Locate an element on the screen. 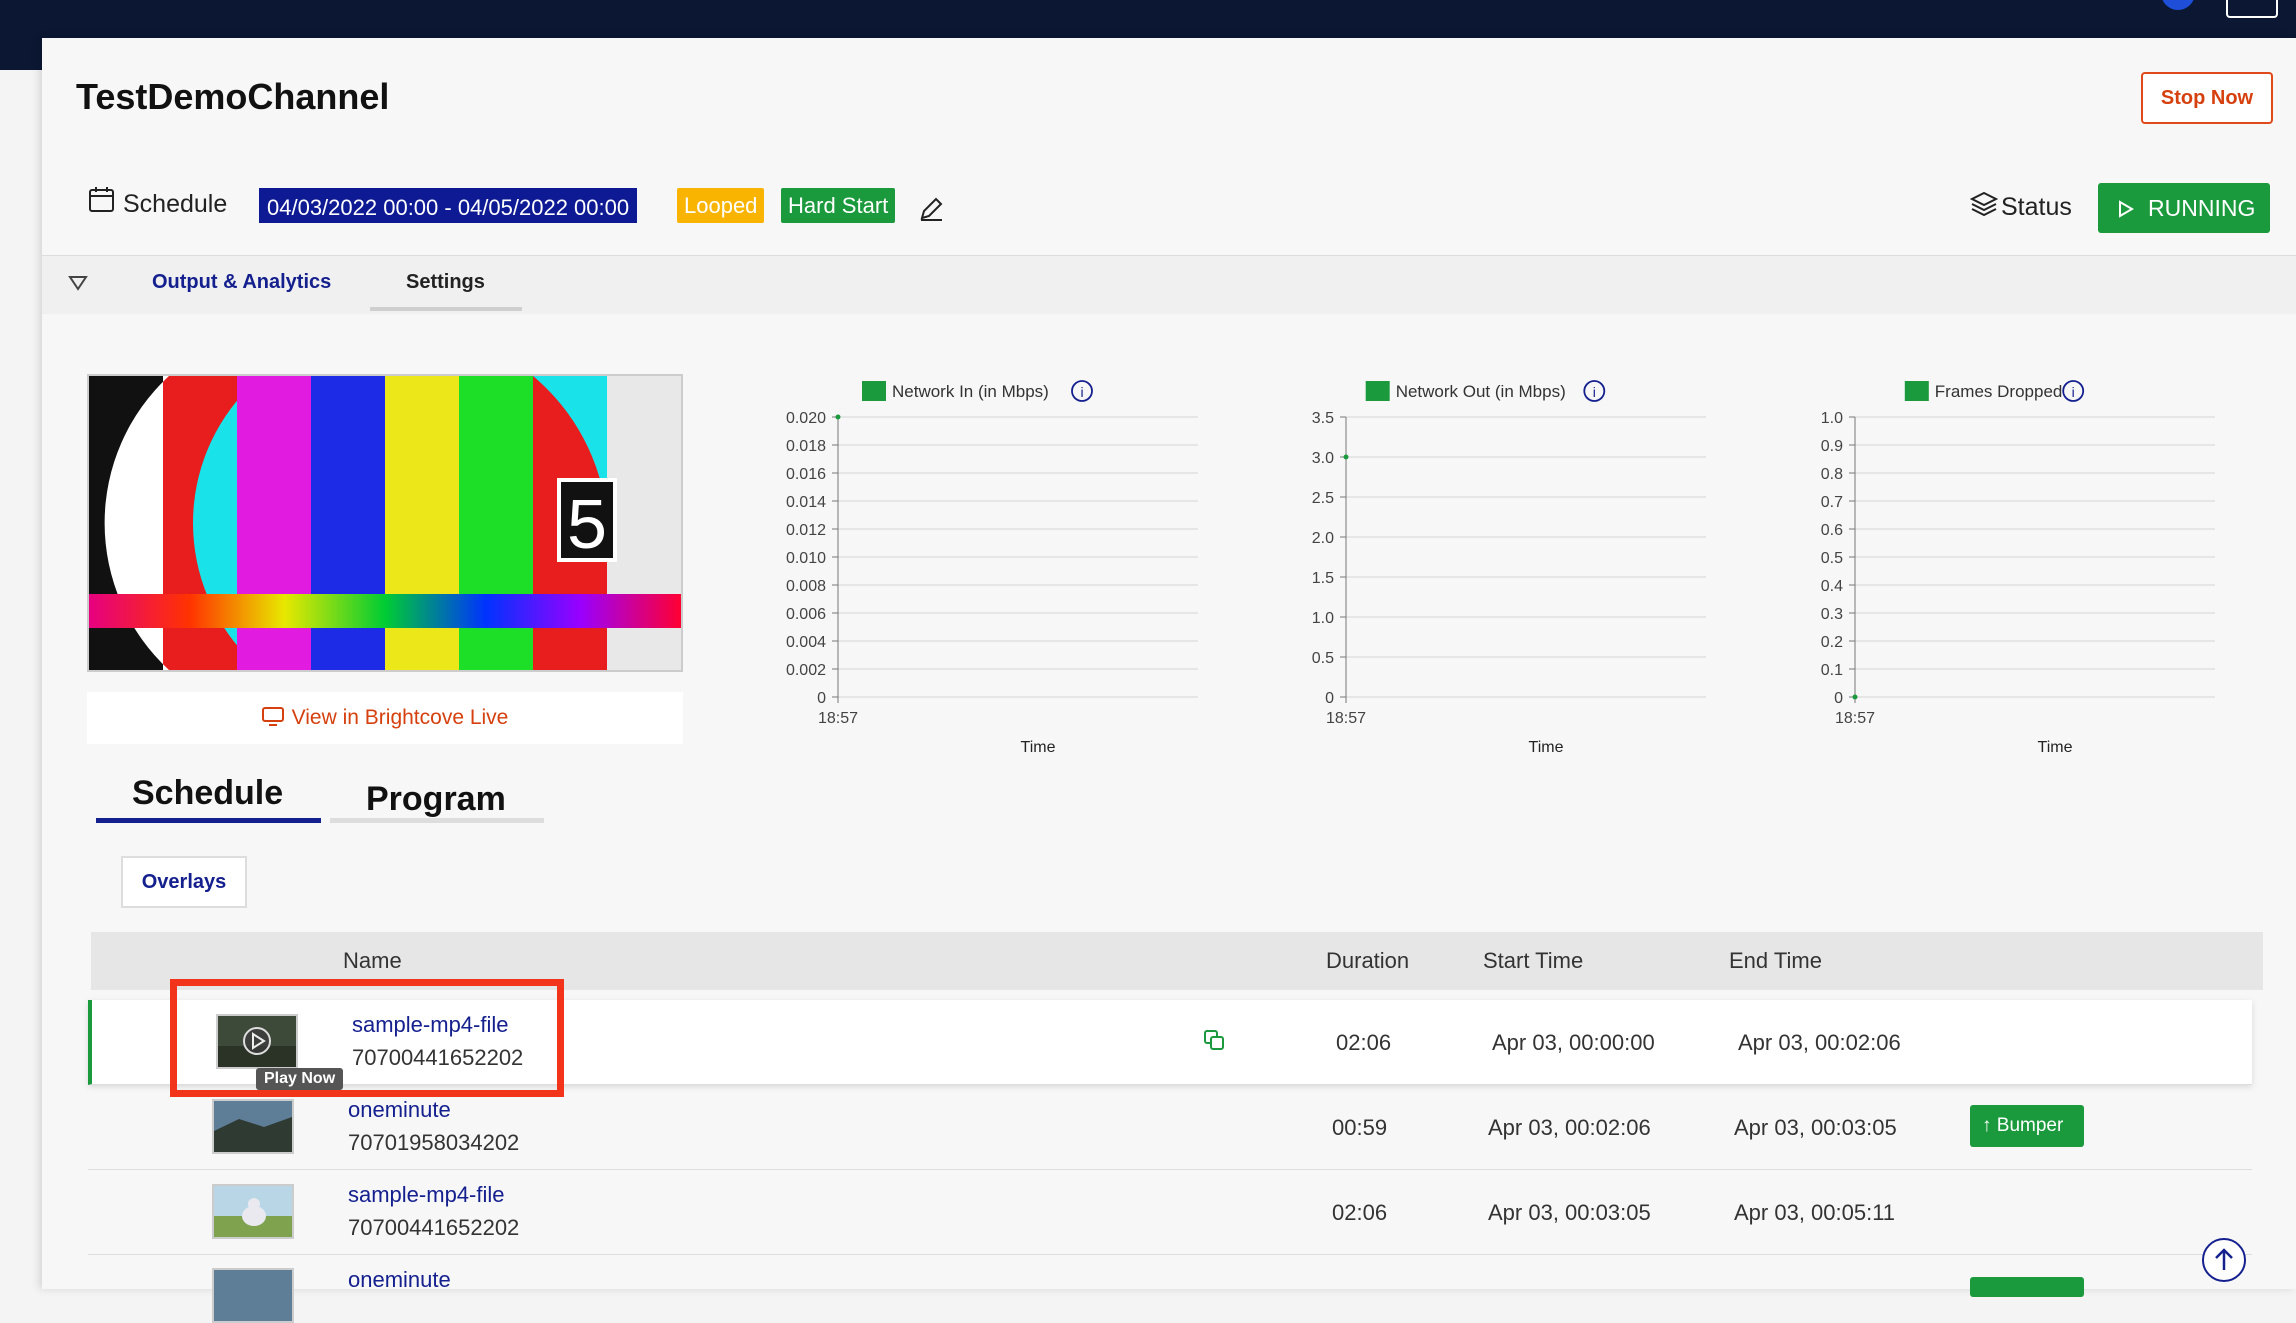  y-tick-label: 0.018 is located at coordinates (806, 446).